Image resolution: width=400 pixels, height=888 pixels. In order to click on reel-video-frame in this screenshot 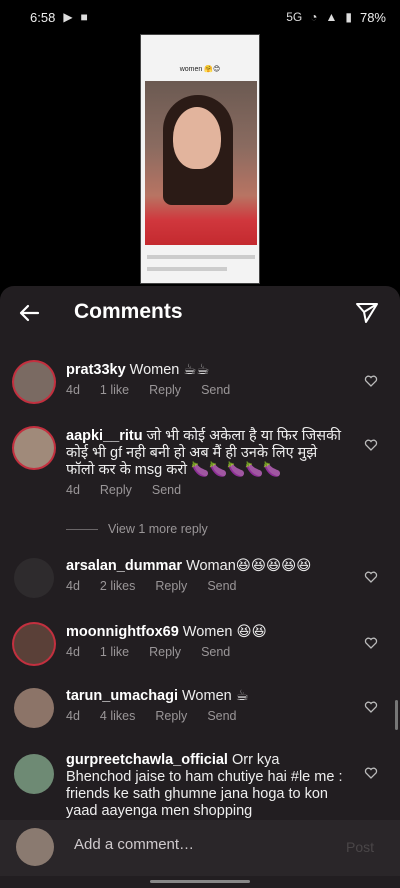, I will do `click(201, 163)`.